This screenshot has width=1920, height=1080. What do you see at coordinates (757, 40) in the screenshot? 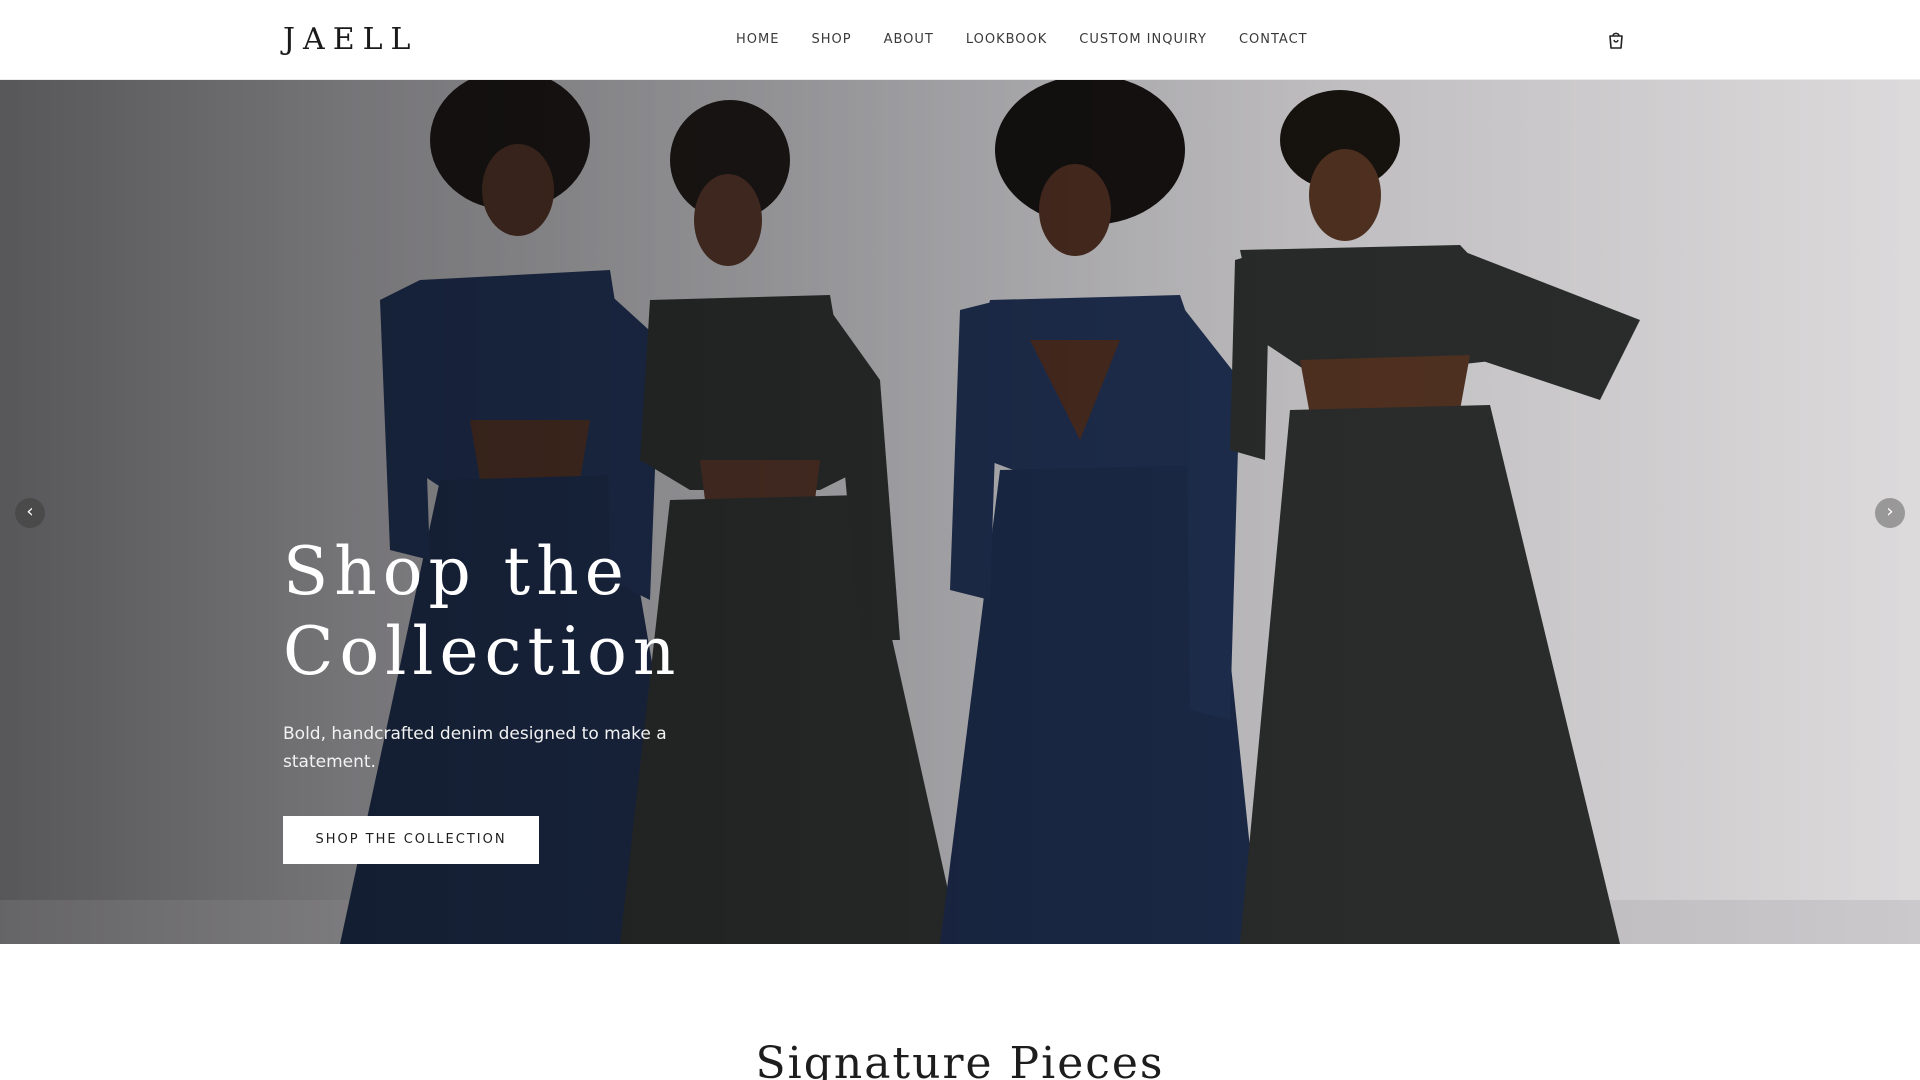
I see `nav-item-home: HOME` at bounding box center [757, 40].